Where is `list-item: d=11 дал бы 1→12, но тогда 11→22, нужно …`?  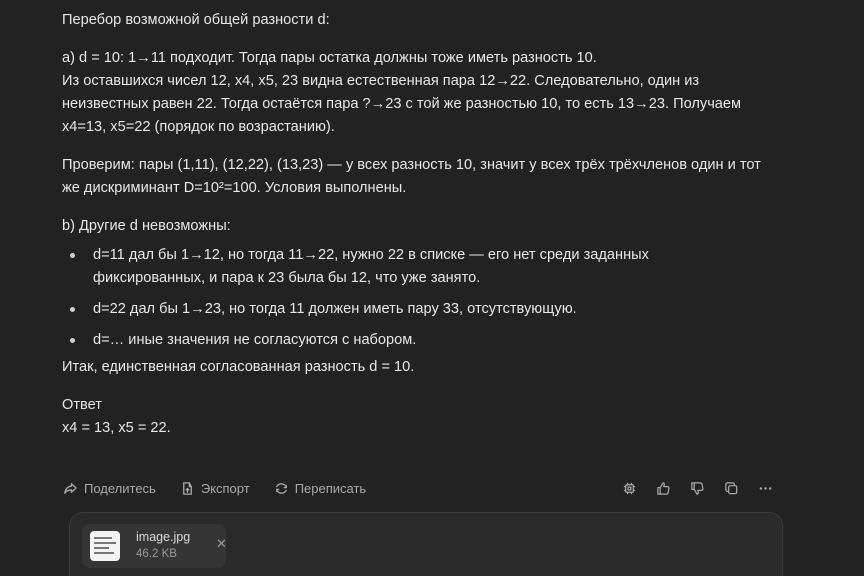
list-item: d=11 дал бы 1→12, но тогда 11→22, нужно … is located at coordinates (442, 267).